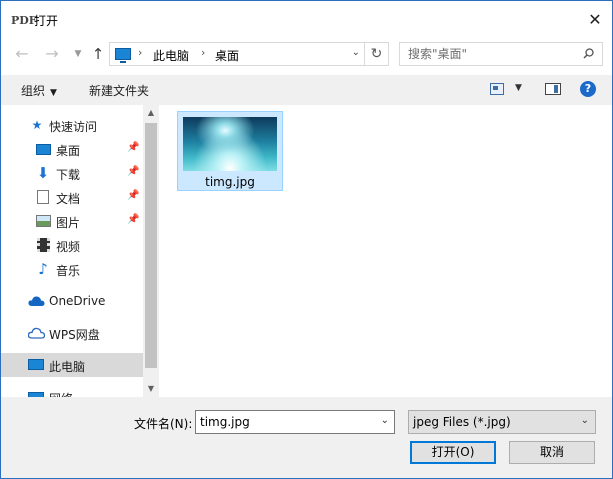 This screenshot has height=479, width=613. What do you see at coordinates (46, 21) in the screenshot?
I see `window-title: 打开` at bounding box center [46, 21].